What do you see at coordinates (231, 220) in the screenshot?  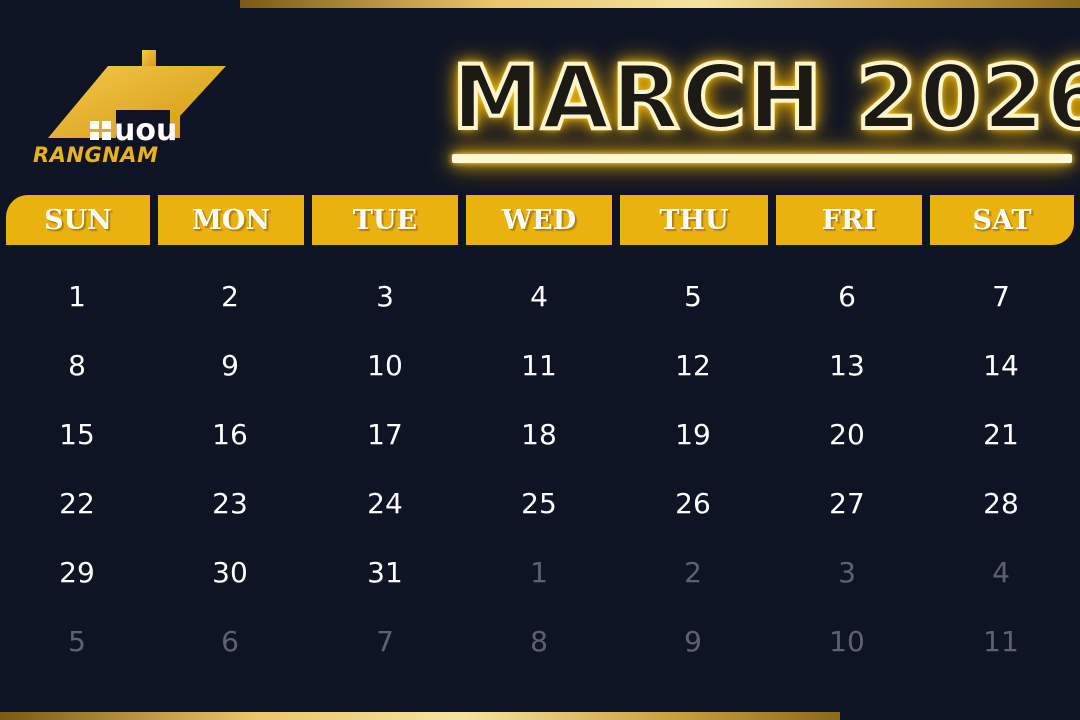 I see `weekday-header-mon: MON` at bounding box center [231, 220].